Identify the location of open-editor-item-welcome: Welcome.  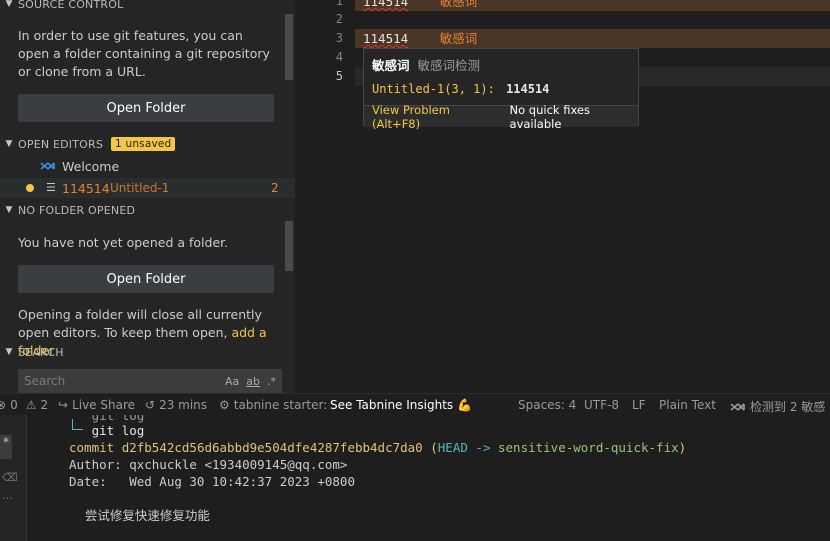
(147, 166).